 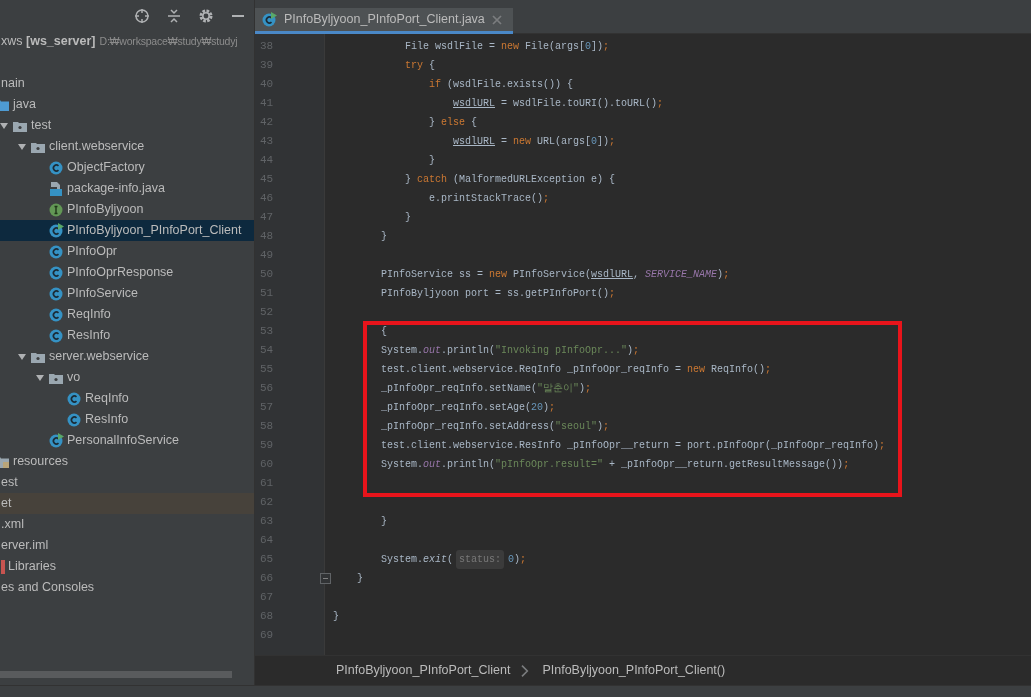 I want to click on code-line: System.out.println("Invoking pInfoOpr...");, so click(x=510, y=351).